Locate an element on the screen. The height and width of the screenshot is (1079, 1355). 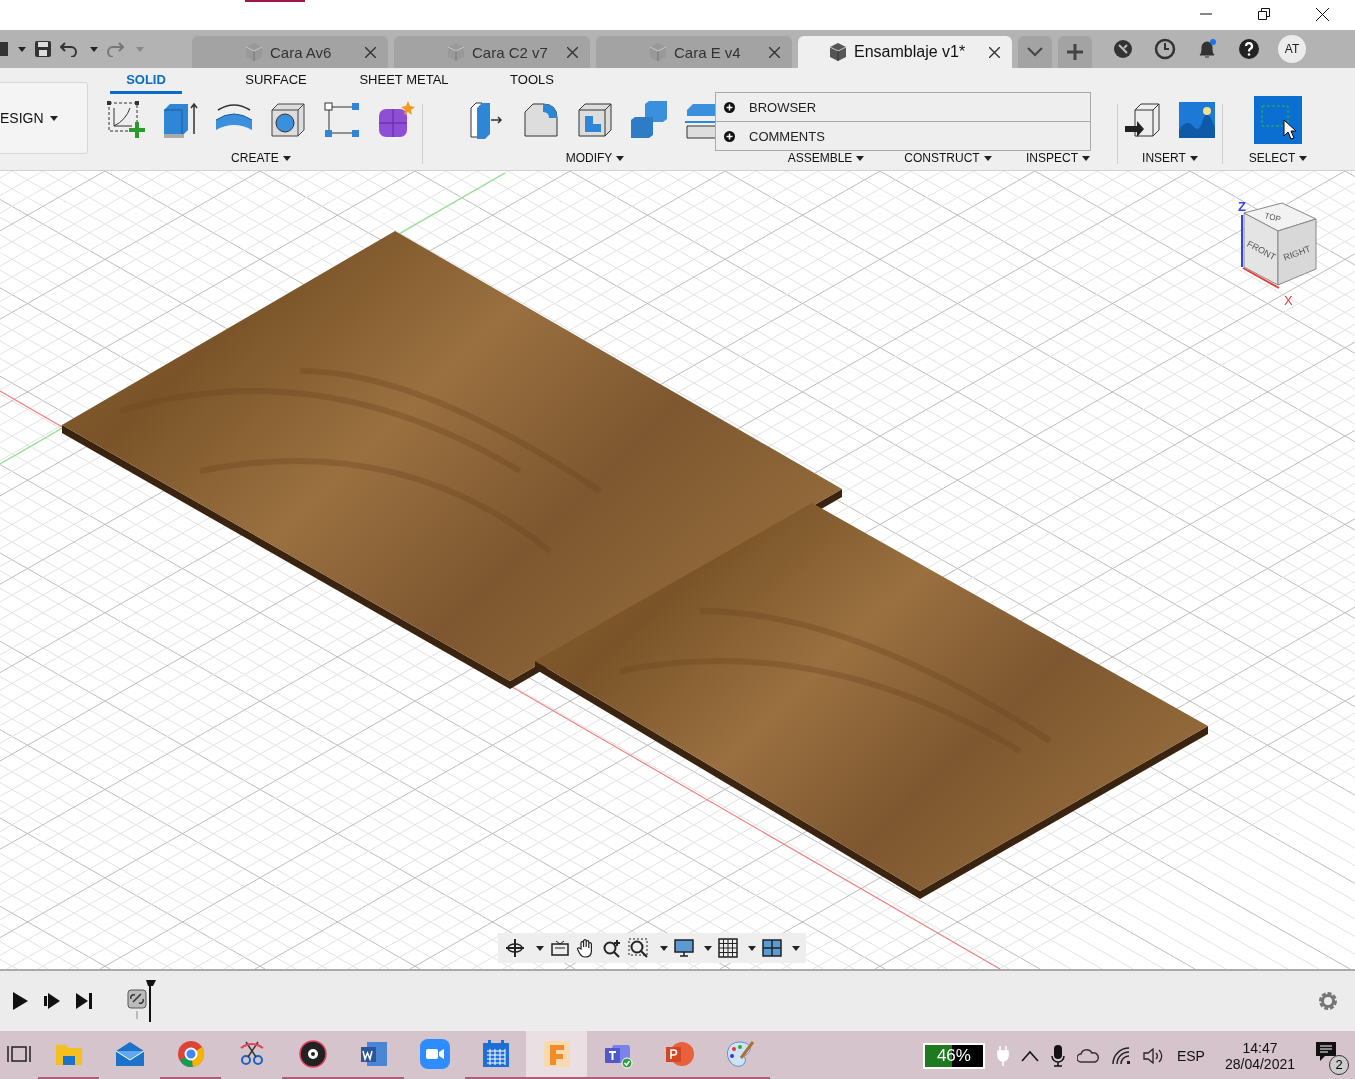
clock-date: 28/04/2021 is located at coordinates (1259, 1063).